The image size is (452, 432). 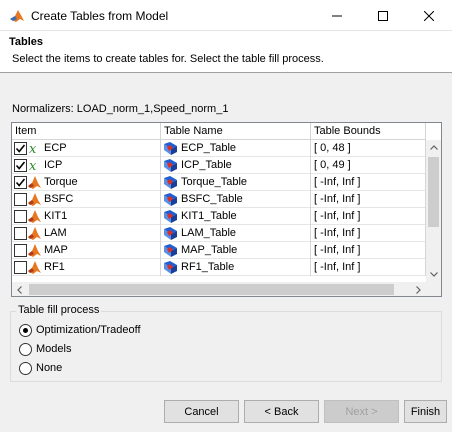 I want to click on item-cell: BSFC, so click(x=86, y=199).